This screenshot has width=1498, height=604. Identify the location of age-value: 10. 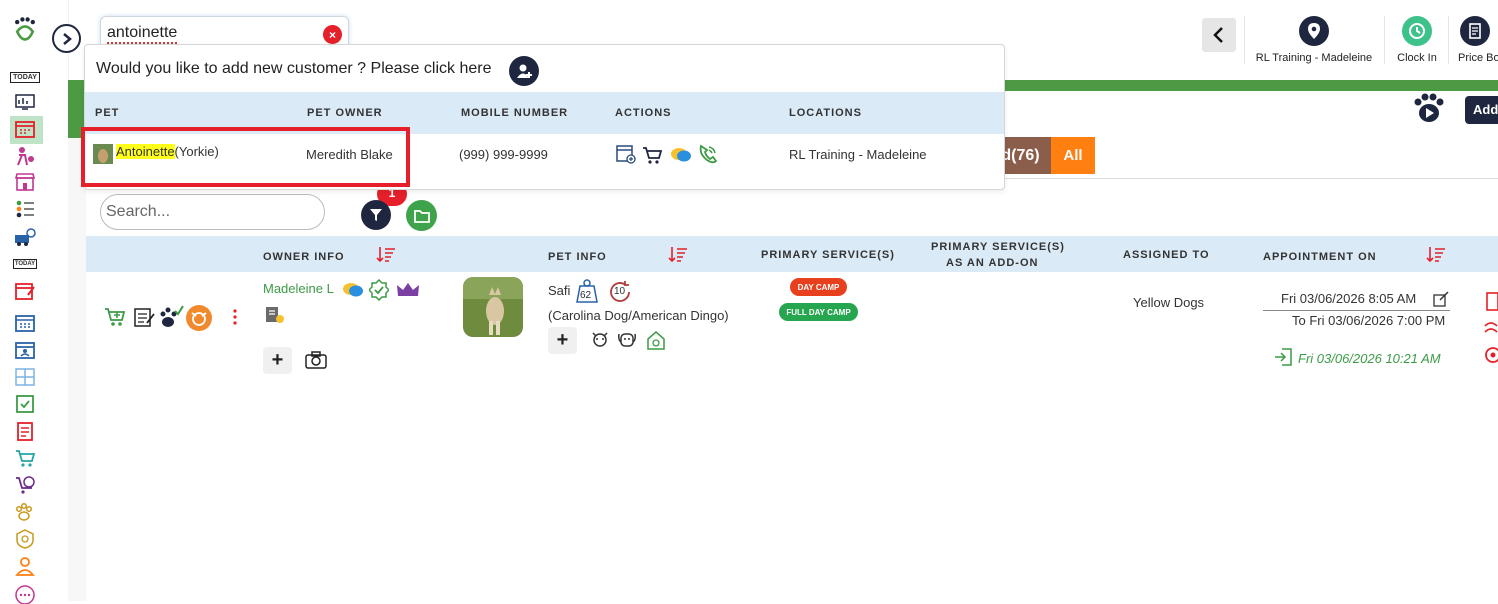
(620, 291).